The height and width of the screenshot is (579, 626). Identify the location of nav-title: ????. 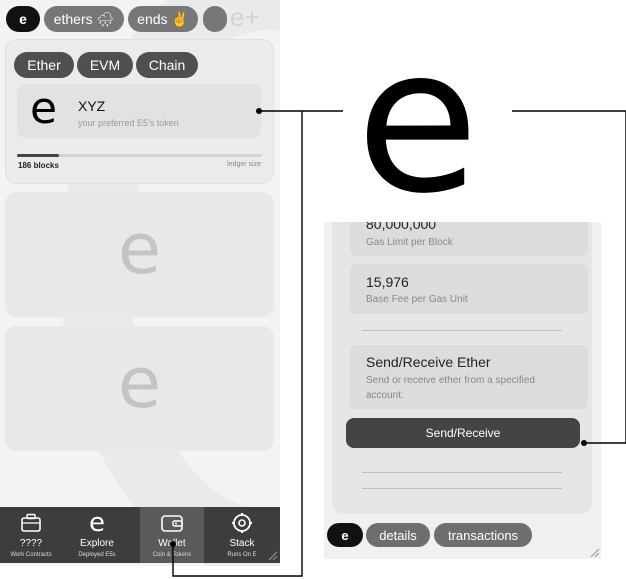
(31, 543).